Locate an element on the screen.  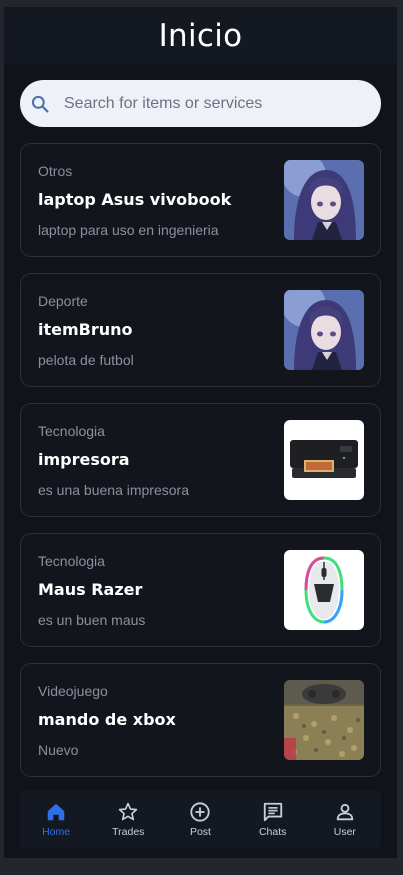
nav-item-chats: Chats is located at coordinates (273, 819).